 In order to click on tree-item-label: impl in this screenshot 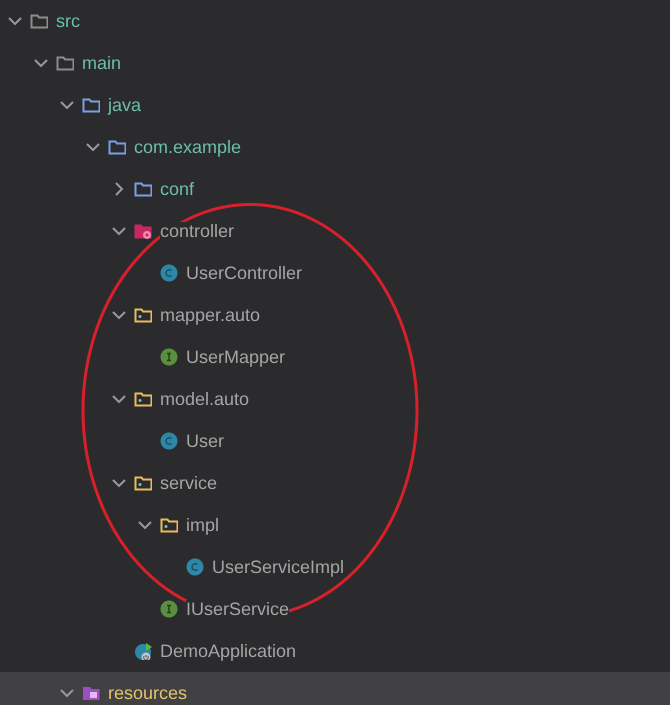, I will do `click(203, 525)`.